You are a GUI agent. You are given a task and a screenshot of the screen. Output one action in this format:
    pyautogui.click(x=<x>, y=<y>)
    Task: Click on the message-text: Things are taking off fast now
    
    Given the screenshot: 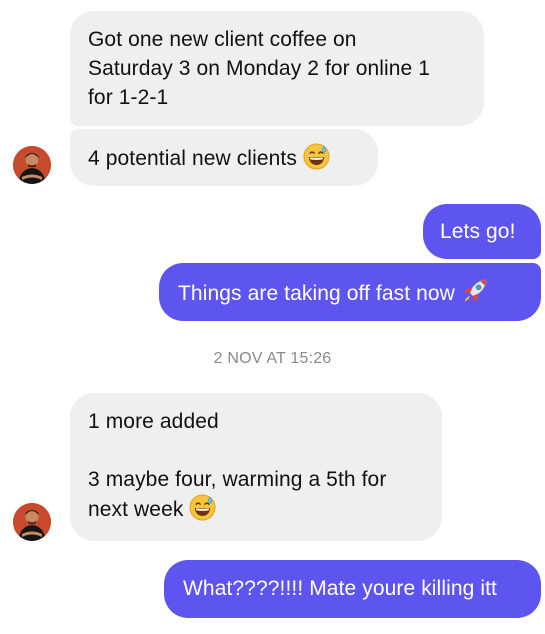 What is the action you would take?
    pyautogui.click(x=316, y=293)
    